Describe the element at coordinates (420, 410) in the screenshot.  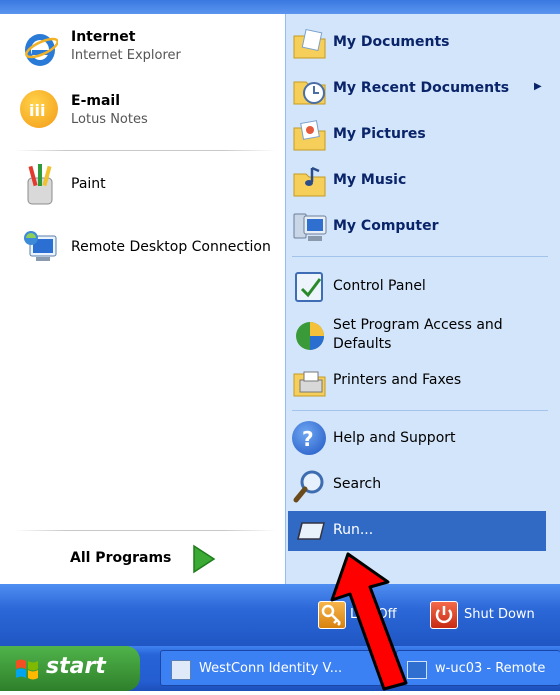
I see `settings-separator` at that location.